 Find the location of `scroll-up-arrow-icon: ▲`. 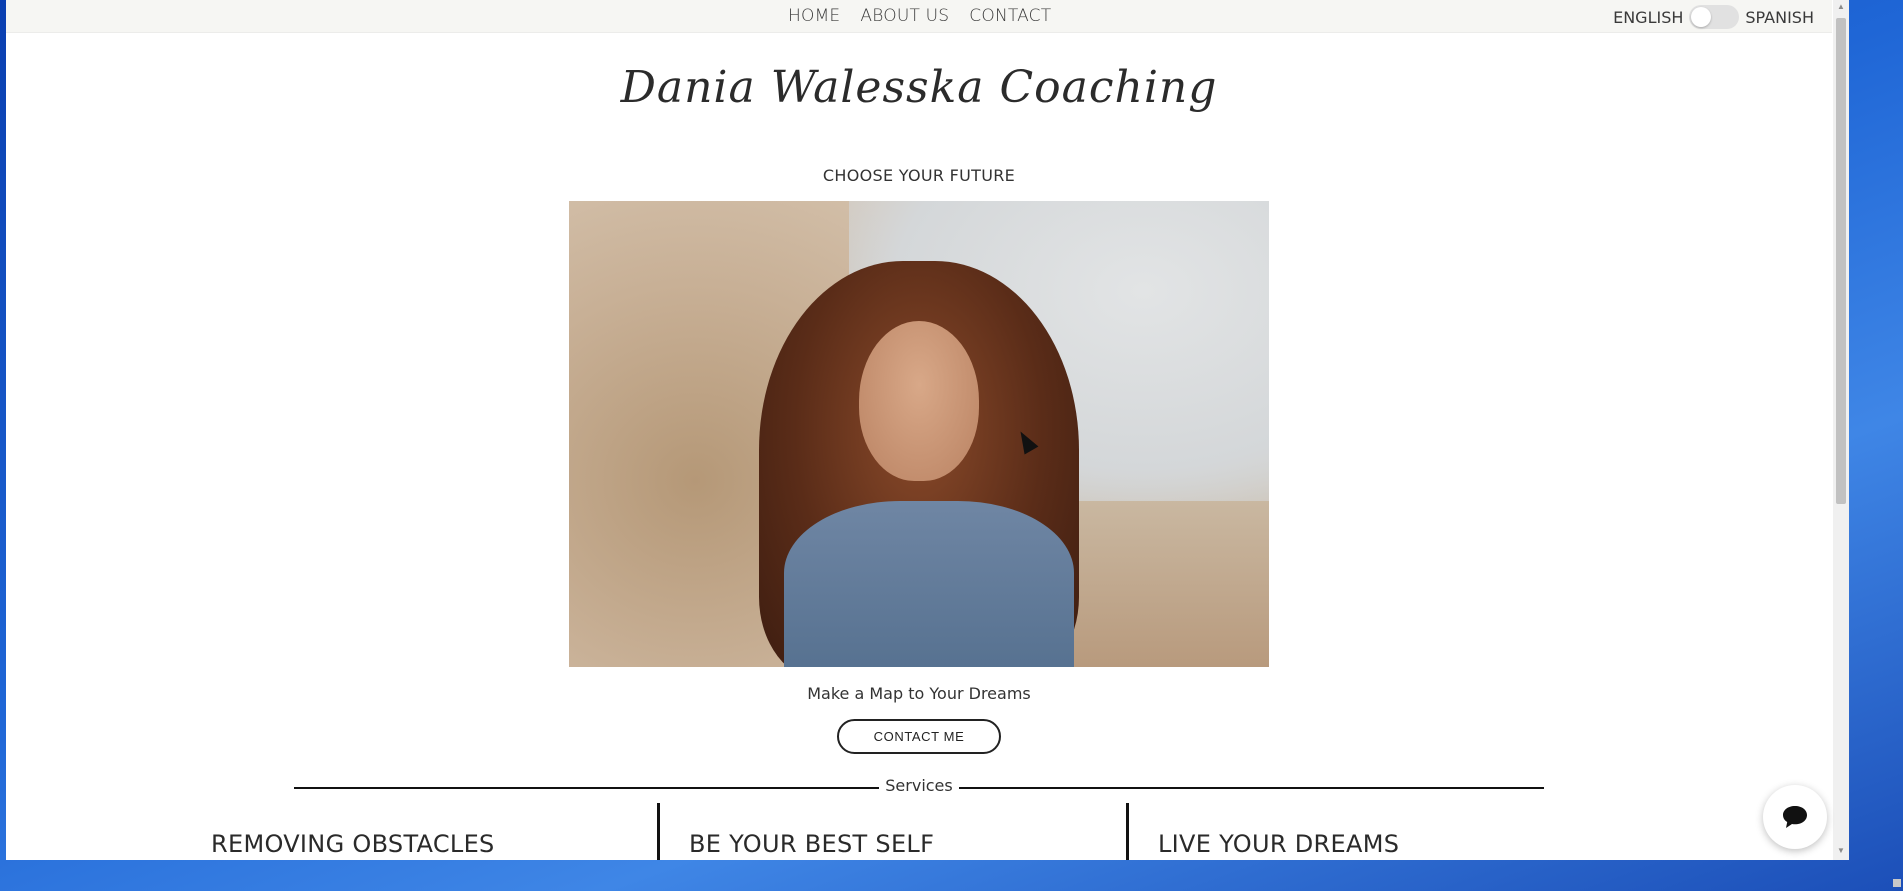

scroll-up-arrow-icon: ▲ is located at coordinates (1841, 6).